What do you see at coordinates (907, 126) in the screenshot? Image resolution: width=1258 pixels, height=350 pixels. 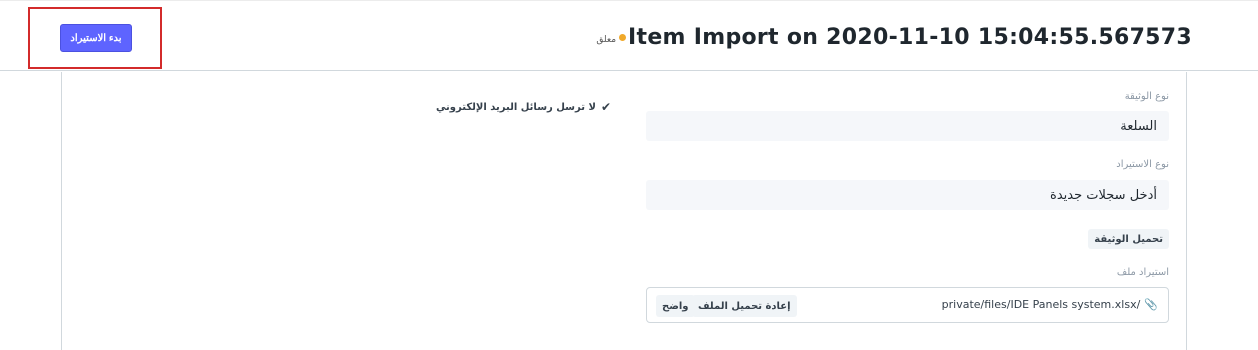 I see `document-type-value: السلعة` at bounding box center [907, 126].